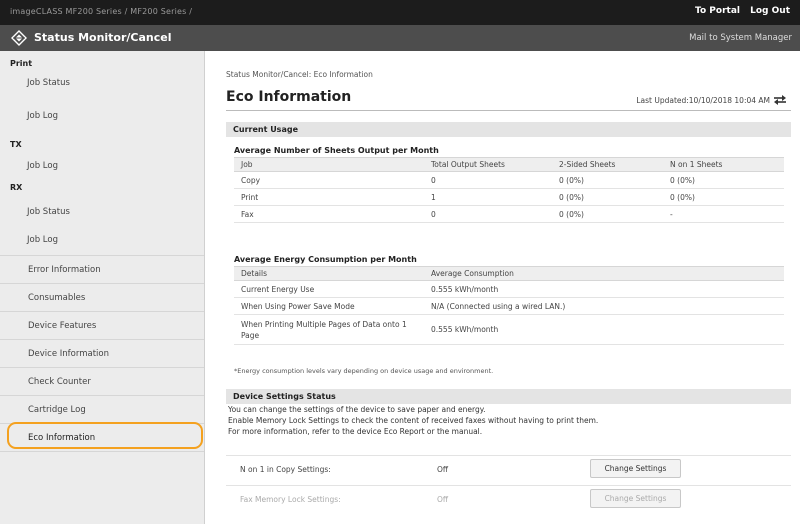 This screenshot has height=524, width=800. Describe the element at coordinates (780, 100) in the screenshot. I see `refresh-icon` at that location.